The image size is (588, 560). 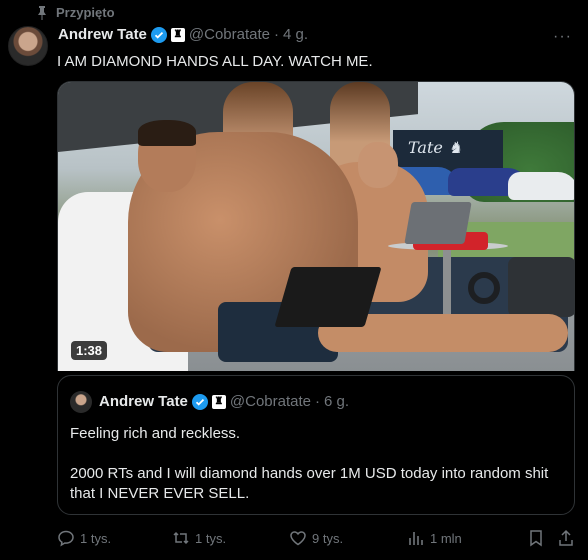 I want to click on like-count: 9 tys., so click(x=328, y=538).